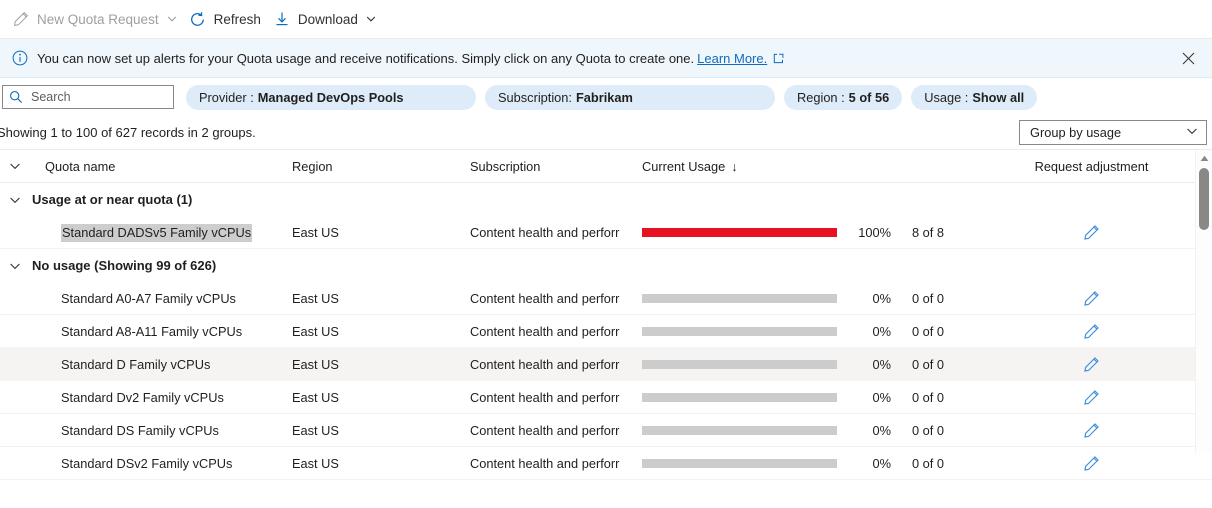 The image size is (1212, 508). What do you see at coordinates (946, 97) in the screenshot?
I see `filter-usage-label: Usage :` at bounding box center [946, 97].